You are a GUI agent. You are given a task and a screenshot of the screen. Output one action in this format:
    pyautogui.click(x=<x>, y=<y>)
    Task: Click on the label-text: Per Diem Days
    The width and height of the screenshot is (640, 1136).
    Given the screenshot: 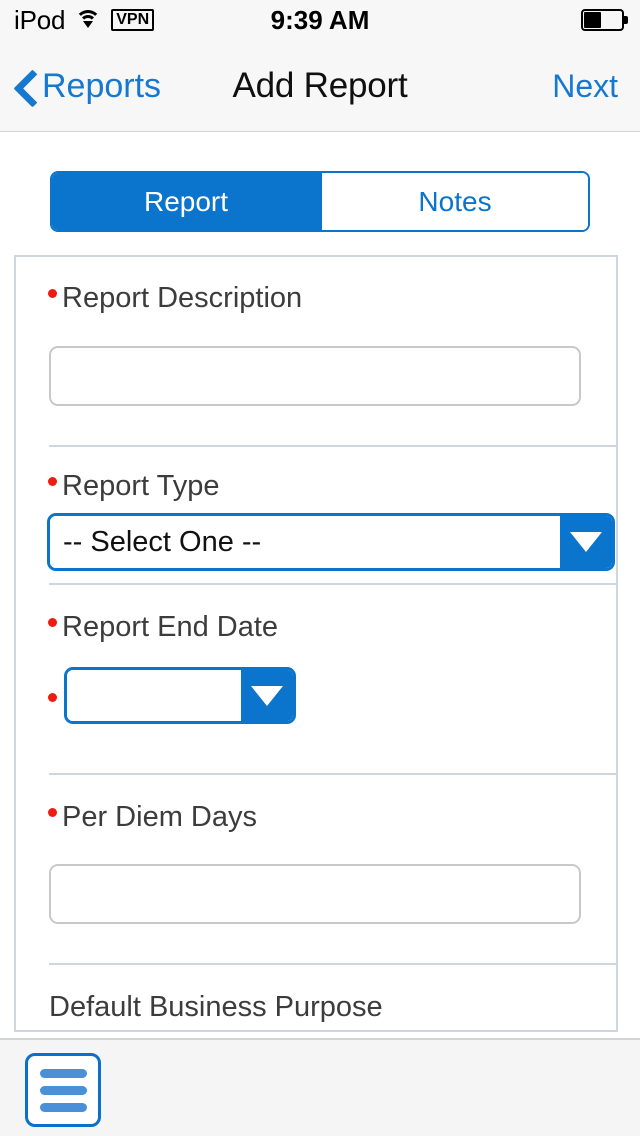 What is the action you would take?
    pyautogui.click(x=159, y=817)
    